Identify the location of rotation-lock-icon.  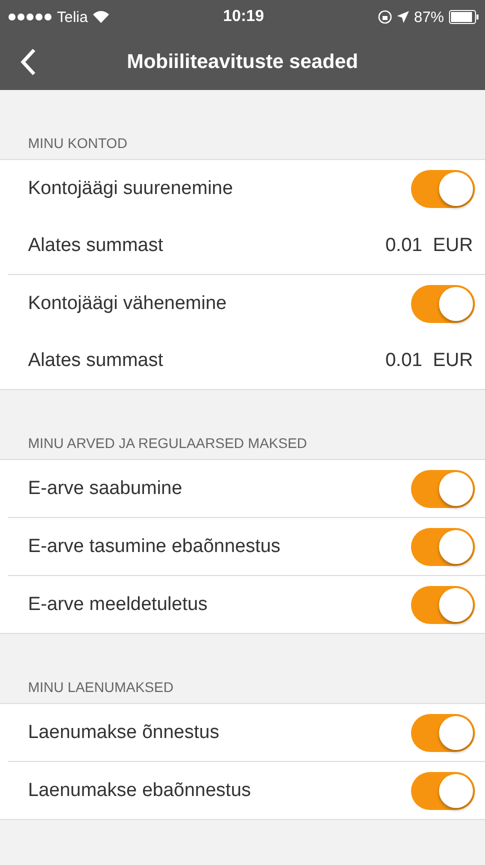
(385, 17).